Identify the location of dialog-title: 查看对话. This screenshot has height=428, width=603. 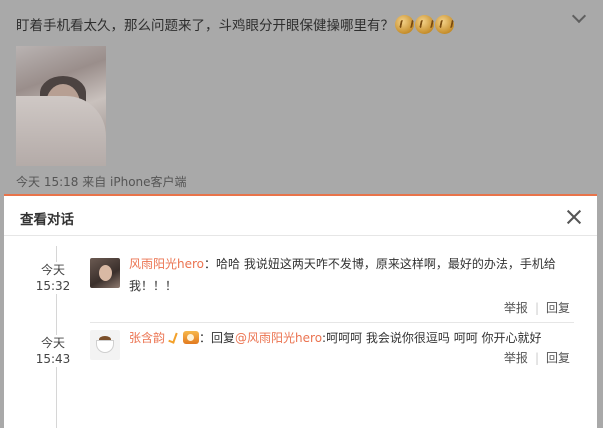
(47, 220).